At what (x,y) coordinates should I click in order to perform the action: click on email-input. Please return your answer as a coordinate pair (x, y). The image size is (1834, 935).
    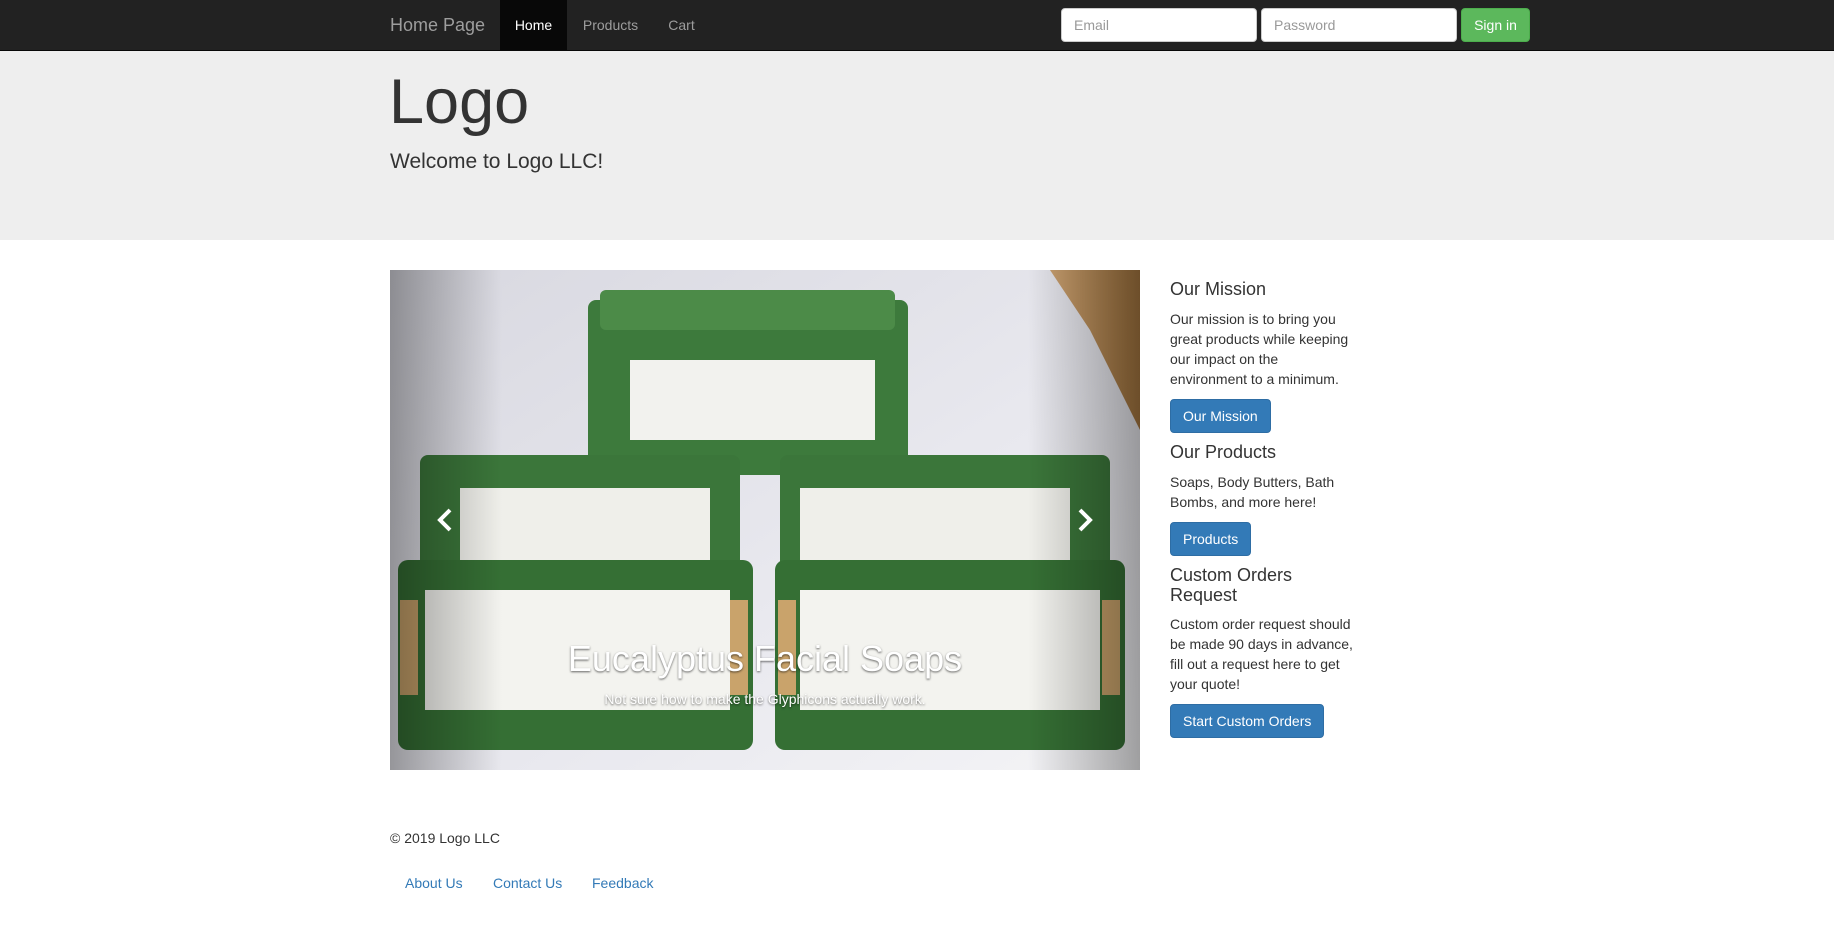
    Looking at the image, I should click on (1159, 25).